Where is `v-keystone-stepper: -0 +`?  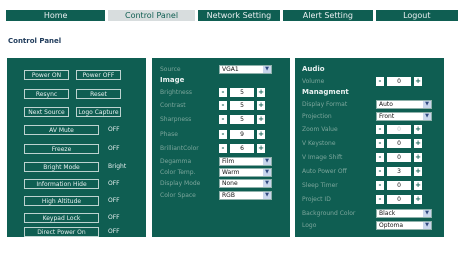 v-keystone-stepper: -0 + is located at coordinates (399, 143).